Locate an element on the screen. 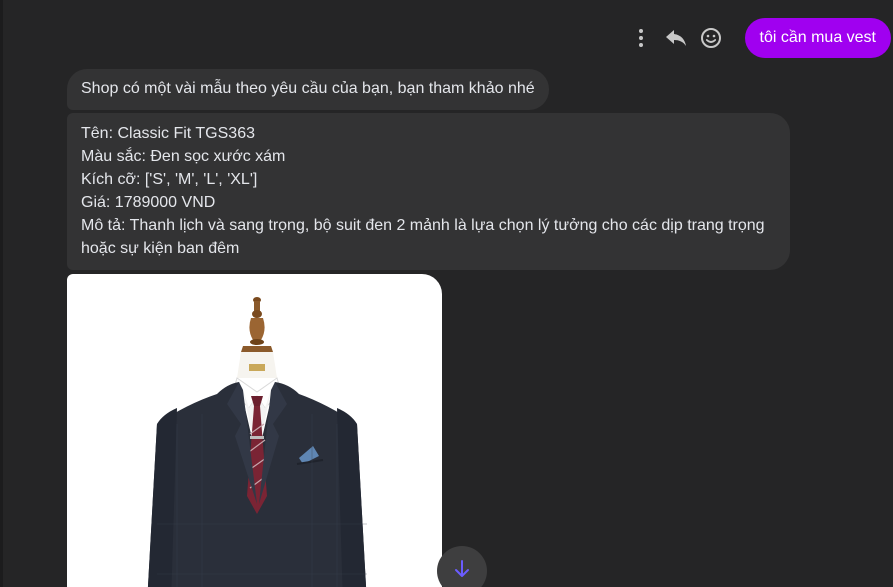 This screenshot has width=893, height=587. sent-message-text: tôi cần mua vest is located at coordinates (818, 37).